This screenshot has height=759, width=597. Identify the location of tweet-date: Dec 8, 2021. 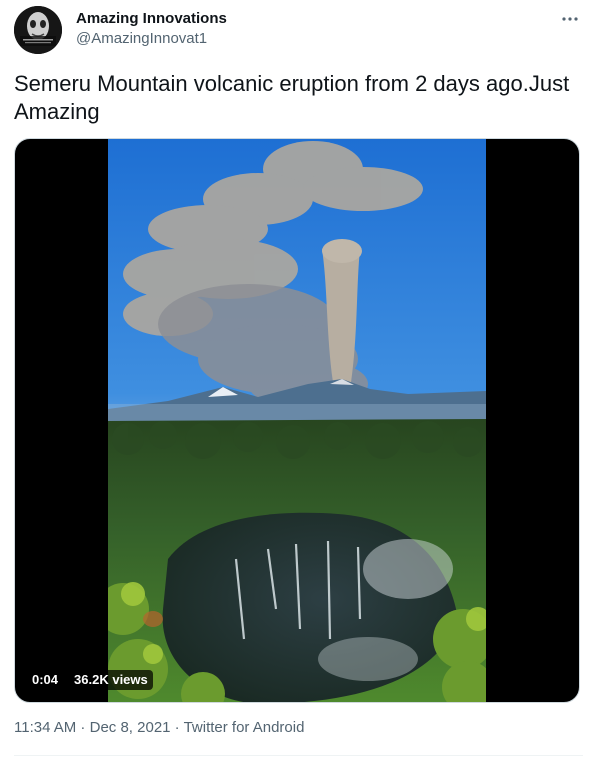
(130, 727).